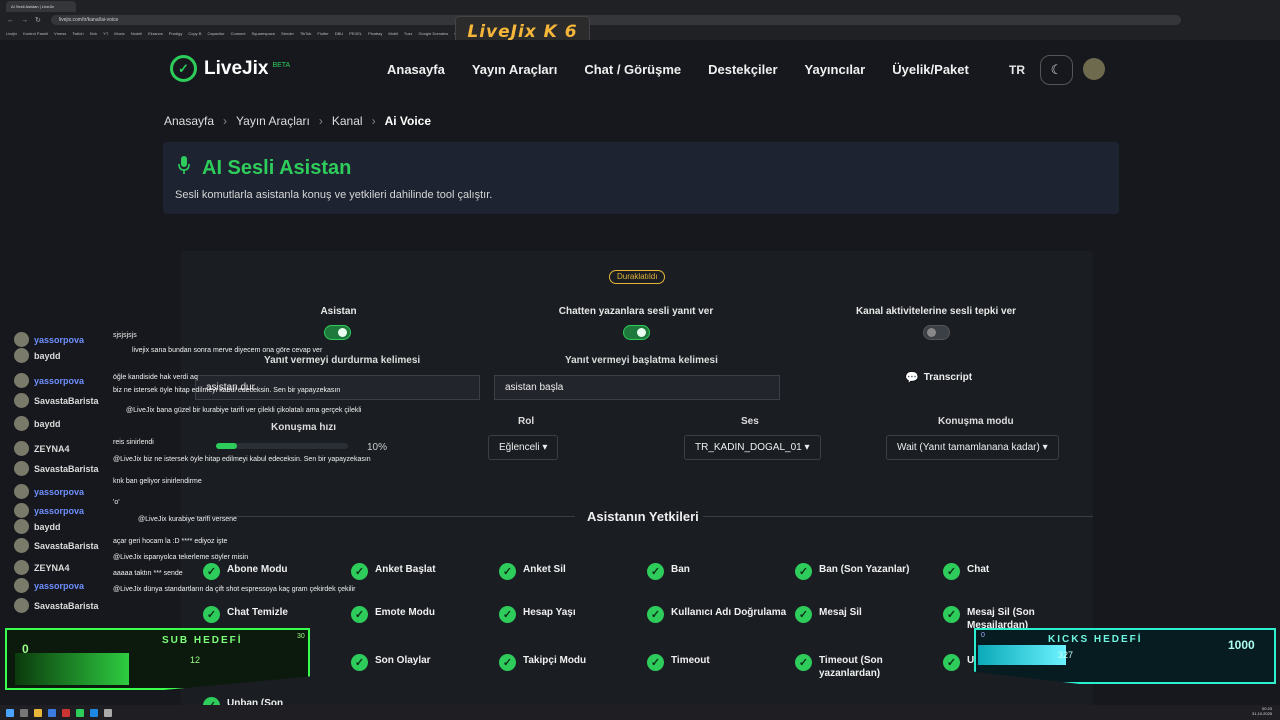  What do you see at coordinates (717, 614) in the screenshot?
I see `permission-item: ✓ Kullanıcı Adı Doğrulama` at bounding box center [717, 614].